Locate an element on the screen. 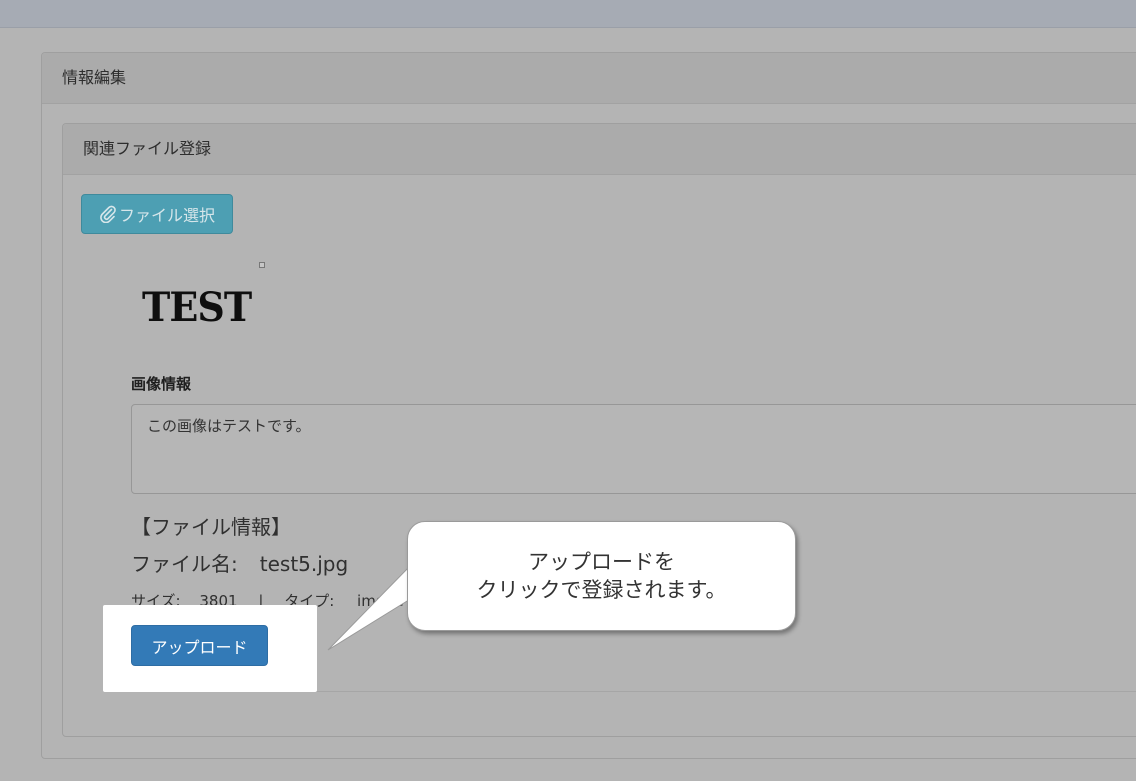 This screenshot has height=781, width=1136. paperclip-icon is located at coordinates (108, 214).